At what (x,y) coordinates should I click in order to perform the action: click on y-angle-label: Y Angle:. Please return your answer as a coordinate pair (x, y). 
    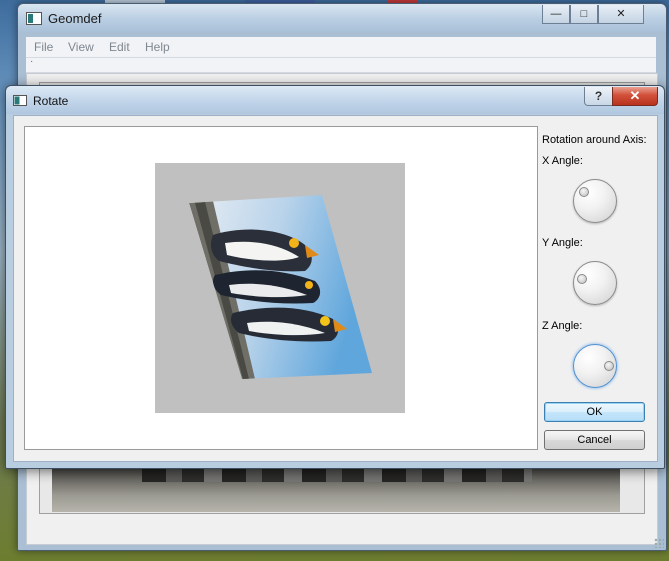
    Looking at the image, I should click on (562, 243).